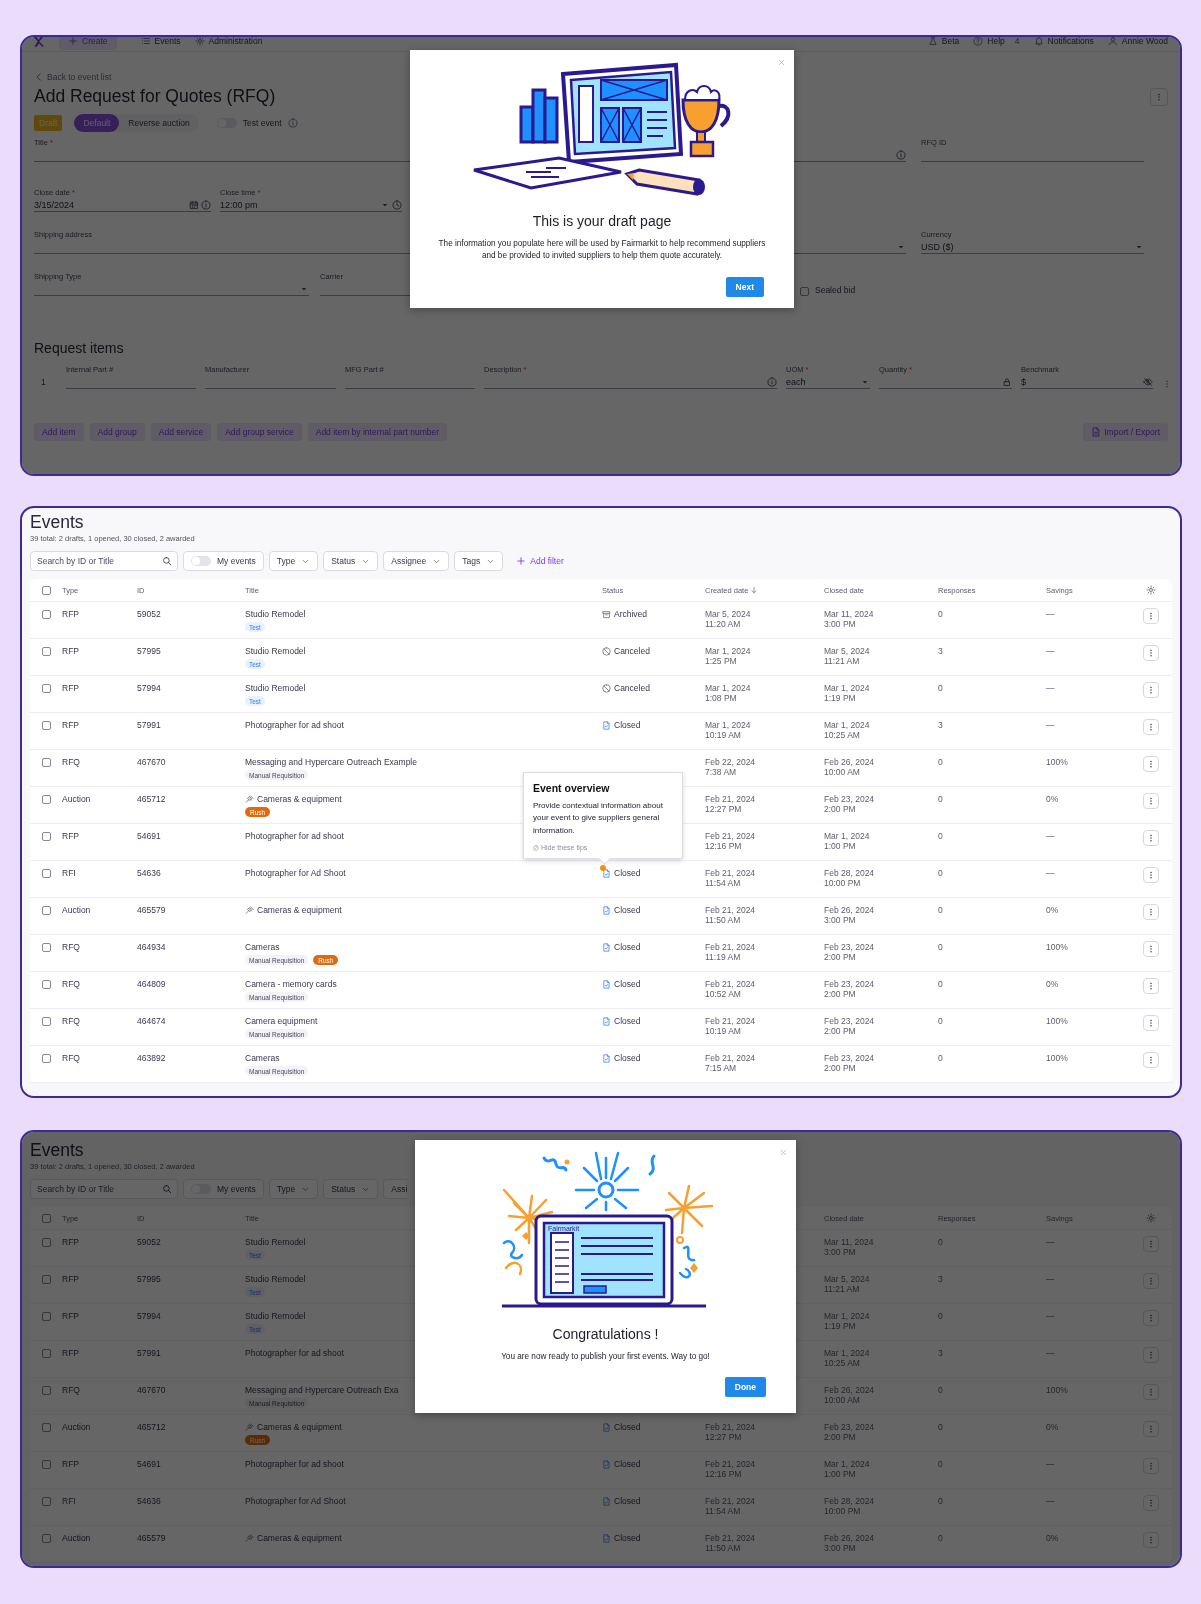 This screenshot has width=1201, height=1604. Describe the element at coordinates (331, 762) in the screenshot. I see `event-title-link: Messaging and Hypercare Outreach Example` at that location.